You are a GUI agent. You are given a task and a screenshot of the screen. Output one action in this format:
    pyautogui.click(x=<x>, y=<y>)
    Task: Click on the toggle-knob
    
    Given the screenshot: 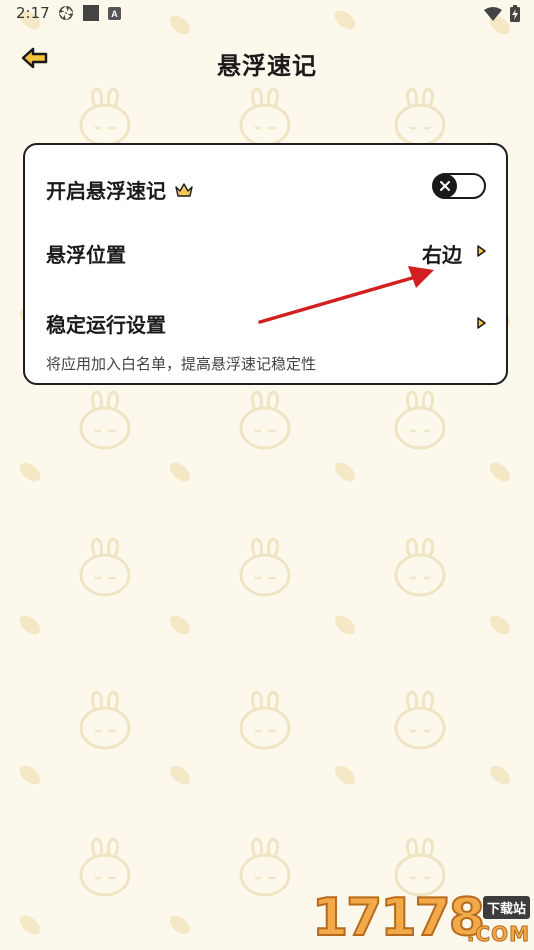 What is the action you would take?
    pyautogui.click(x=445, y=186)
    